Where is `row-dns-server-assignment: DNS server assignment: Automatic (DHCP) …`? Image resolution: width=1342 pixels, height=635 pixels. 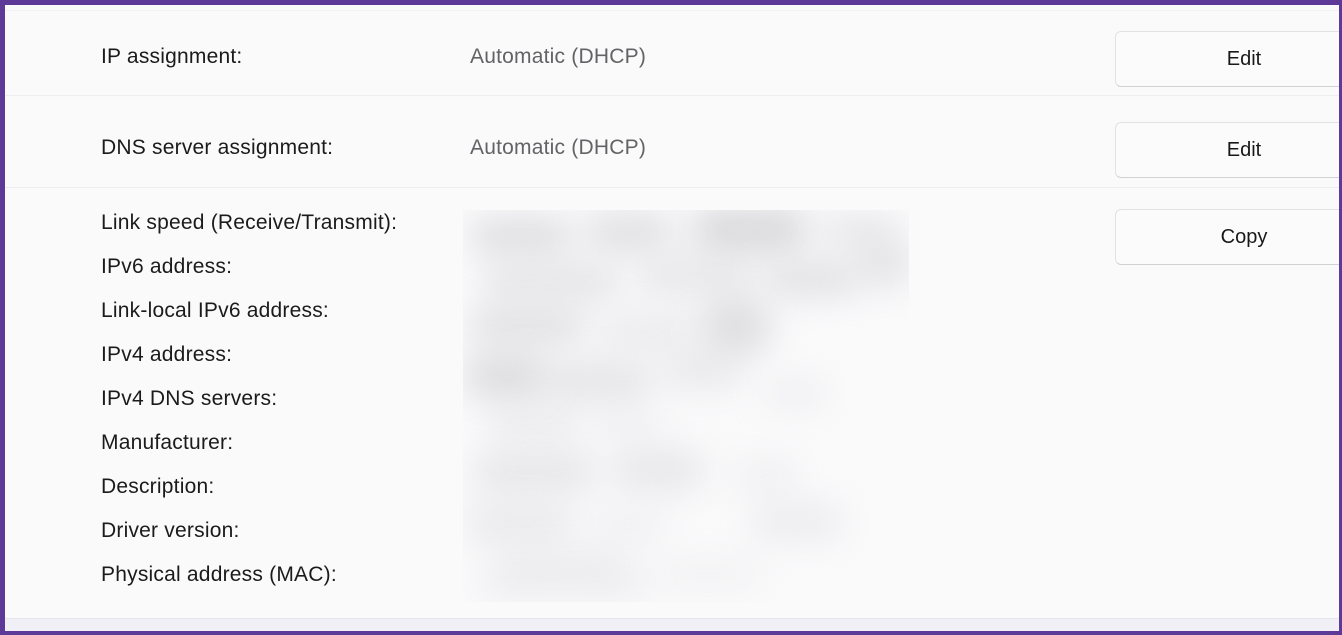
row-dns-server-assignment: DNS server assignment: Automatic (DHCP) … is located at coordinates (673, 141).